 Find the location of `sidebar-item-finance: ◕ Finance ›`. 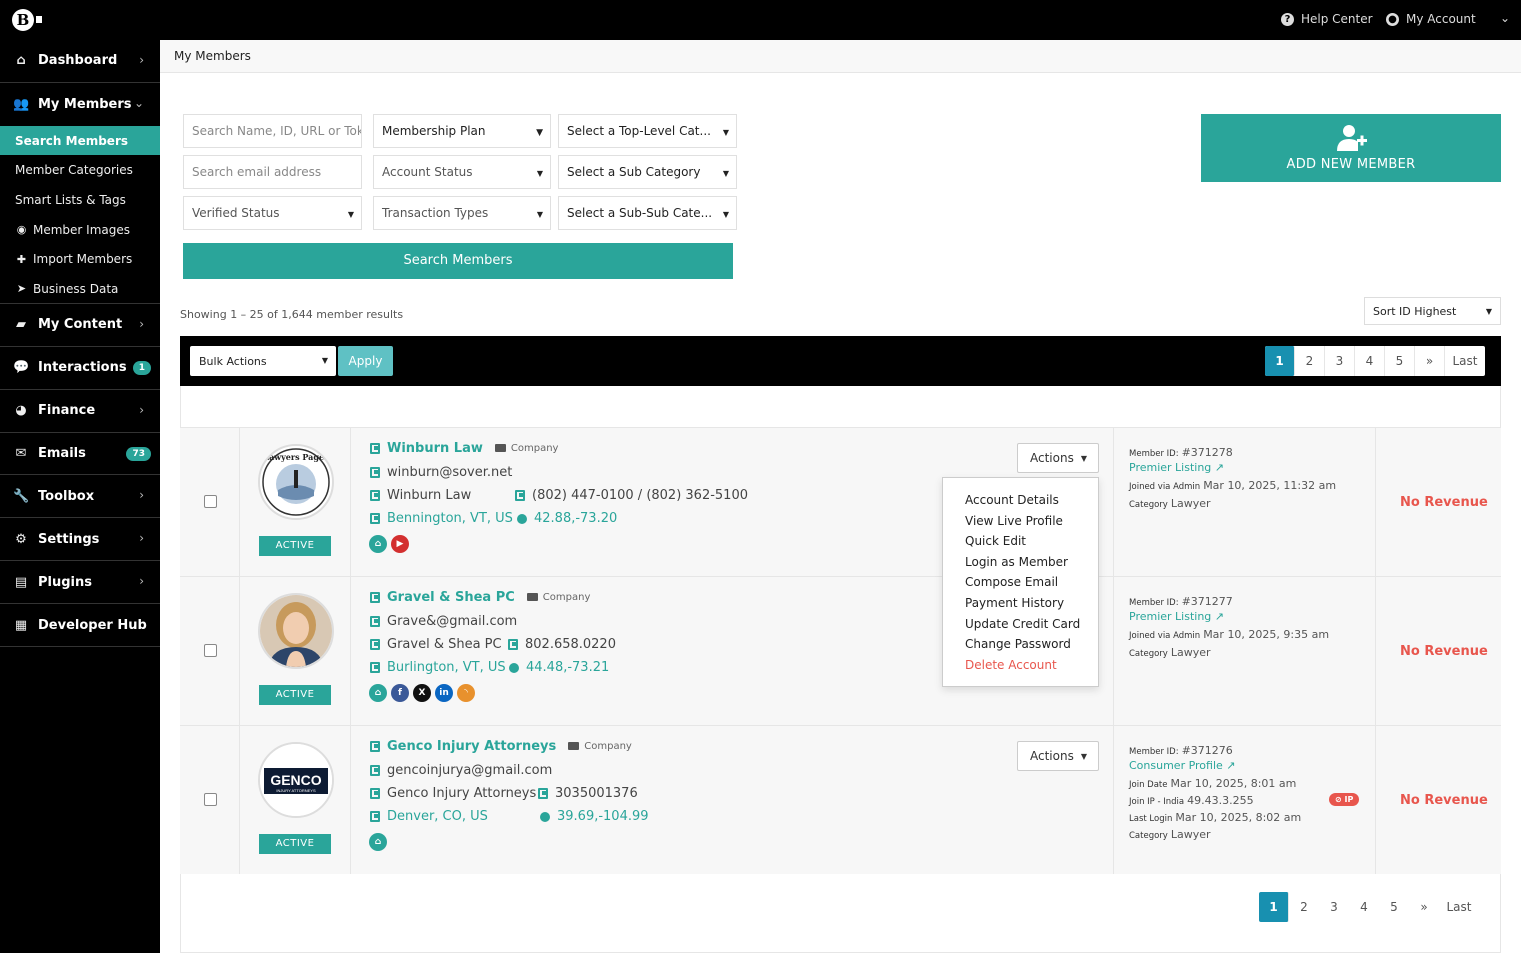

sidebar-item-finance: ◕ Finance › is located at coordinates (80, 411).